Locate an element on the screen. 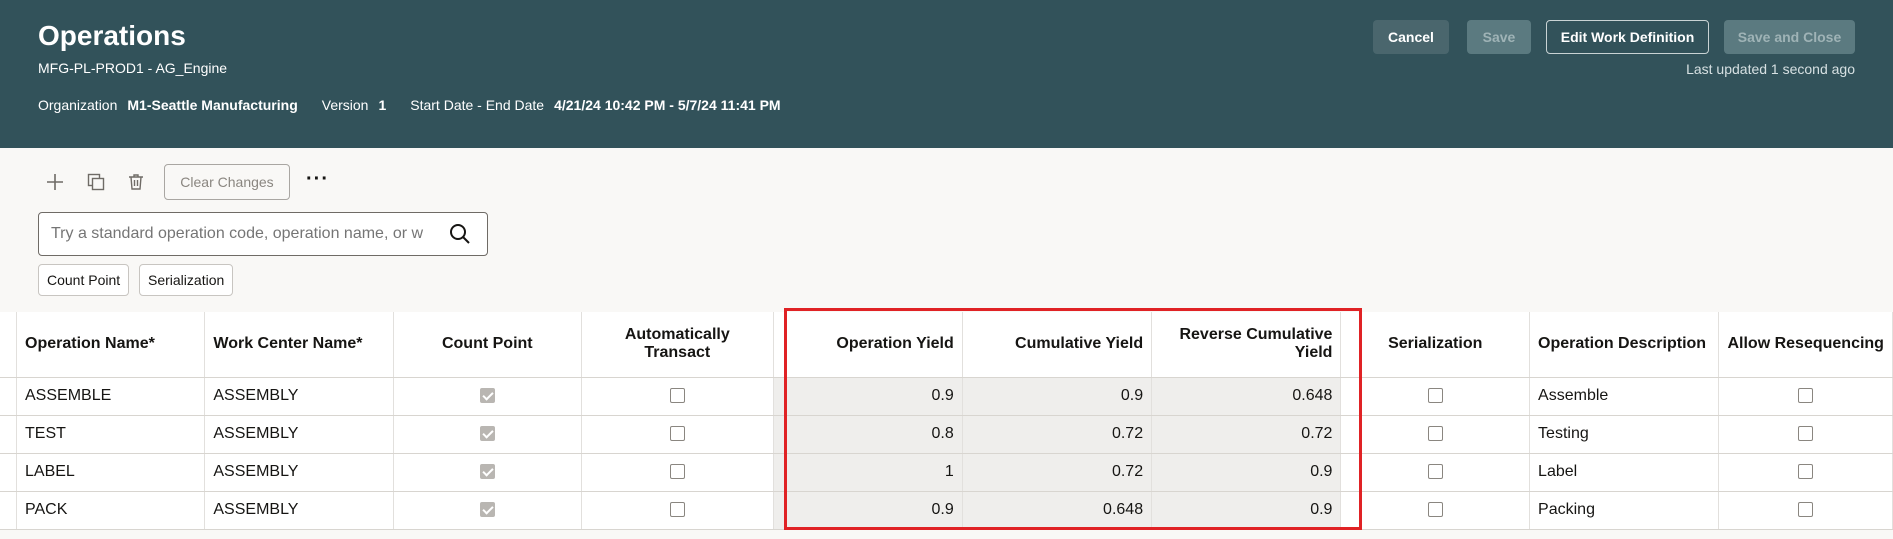 The width and height of the screenshot is (1893, 539). operation-name-cell: LABEL is located at coordinates (111, 472).